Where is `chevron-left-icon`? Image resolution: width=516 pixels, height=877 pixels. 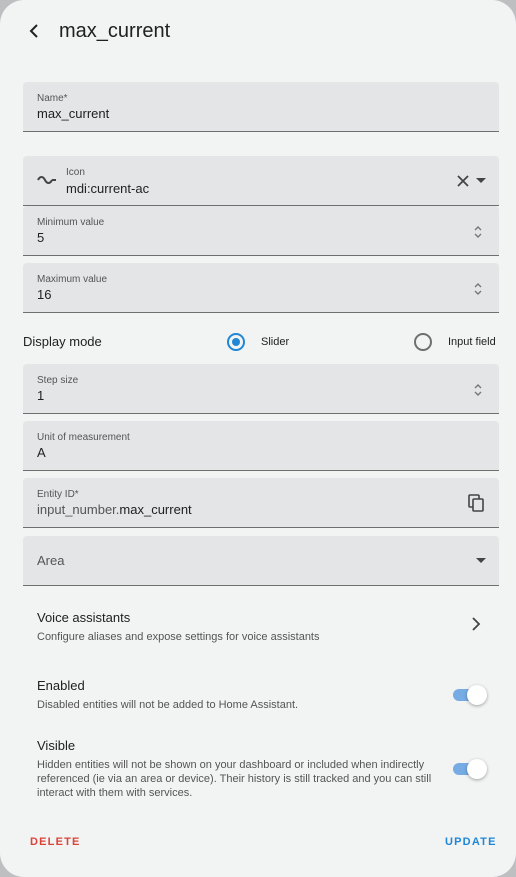
chevron-left-icon is located at coordinates (33, 31).